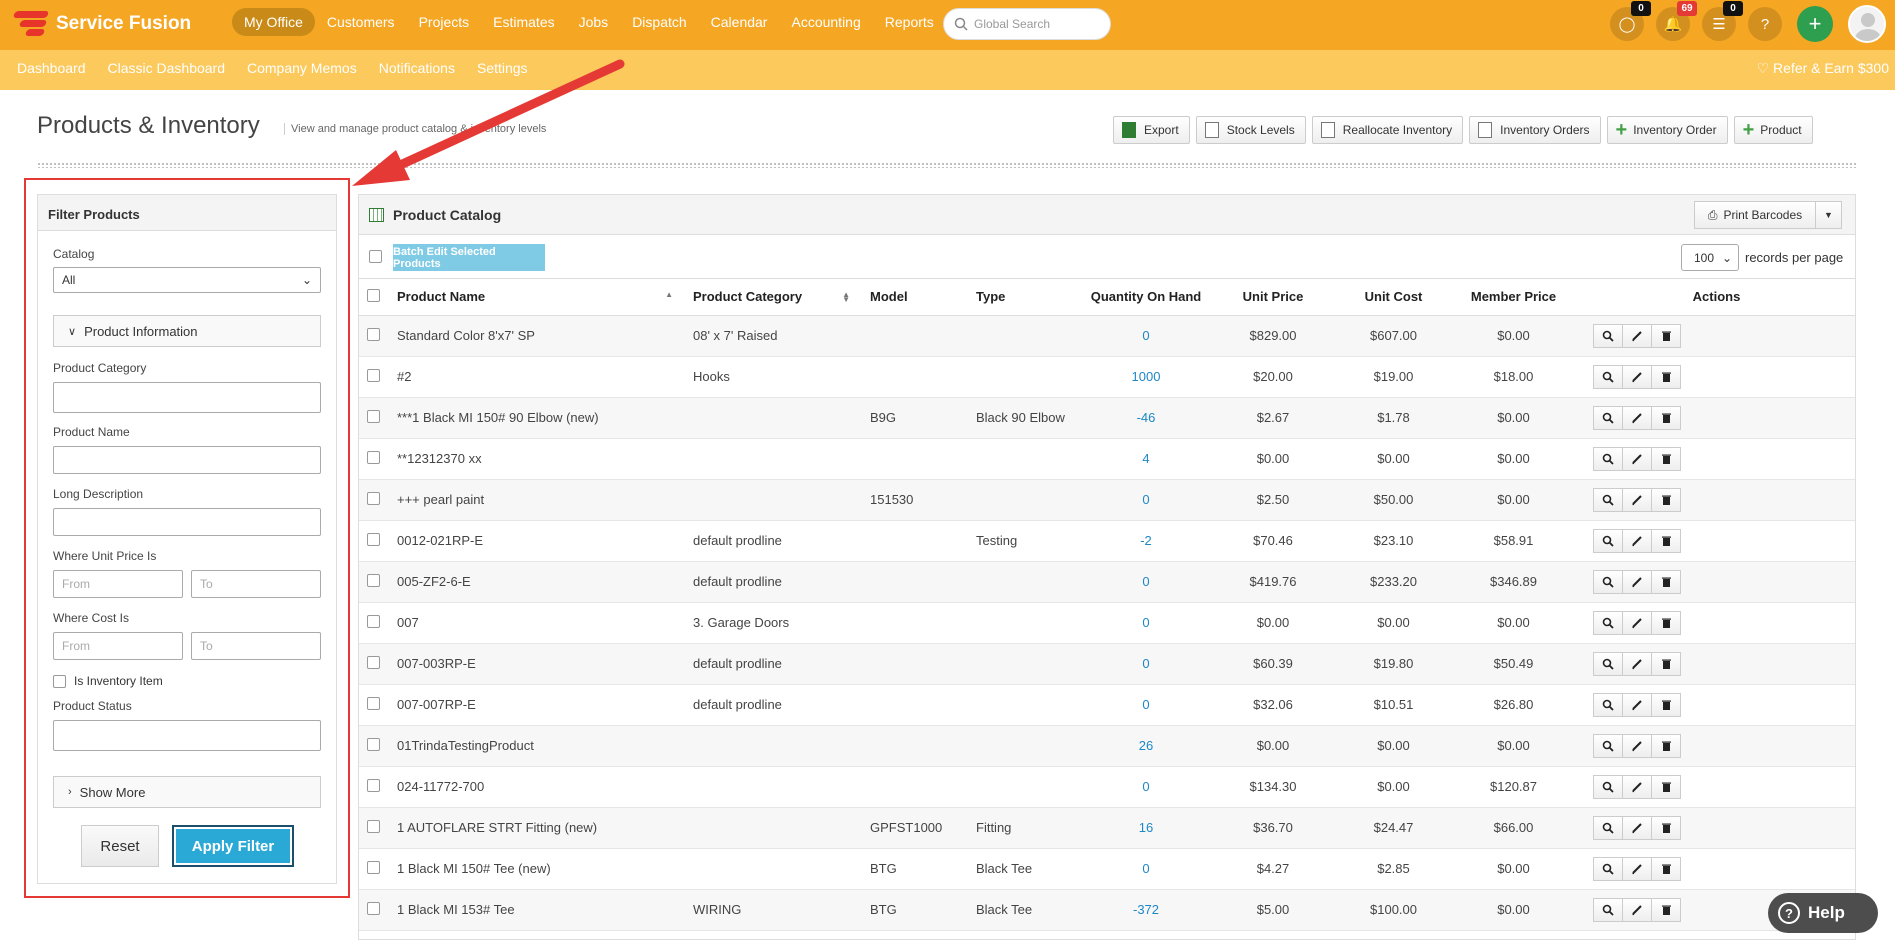 Image resolution: width=1895 pixels, height=940 pixels. Describe the element at coordinates (444, 22) in the screenshot. I see `nav-item-projects: Projects` at that location.